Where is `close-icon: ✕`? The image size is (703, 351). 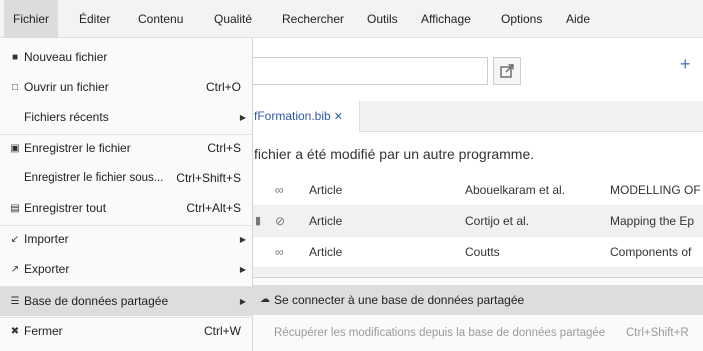
close-icon: ✕ is located at coordinates (338, 117).